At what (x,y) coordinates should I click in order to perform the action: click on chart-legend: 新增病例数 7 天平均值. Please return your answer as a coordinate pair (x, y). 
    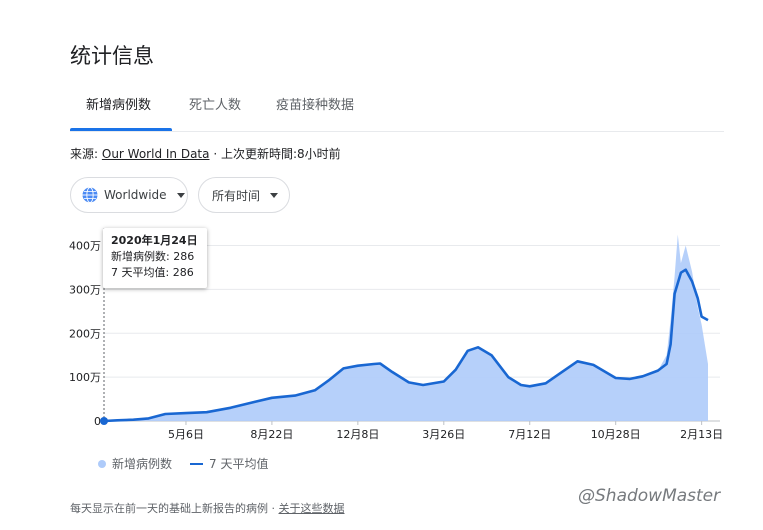
    Looking at the image, I should click on (183, 463).